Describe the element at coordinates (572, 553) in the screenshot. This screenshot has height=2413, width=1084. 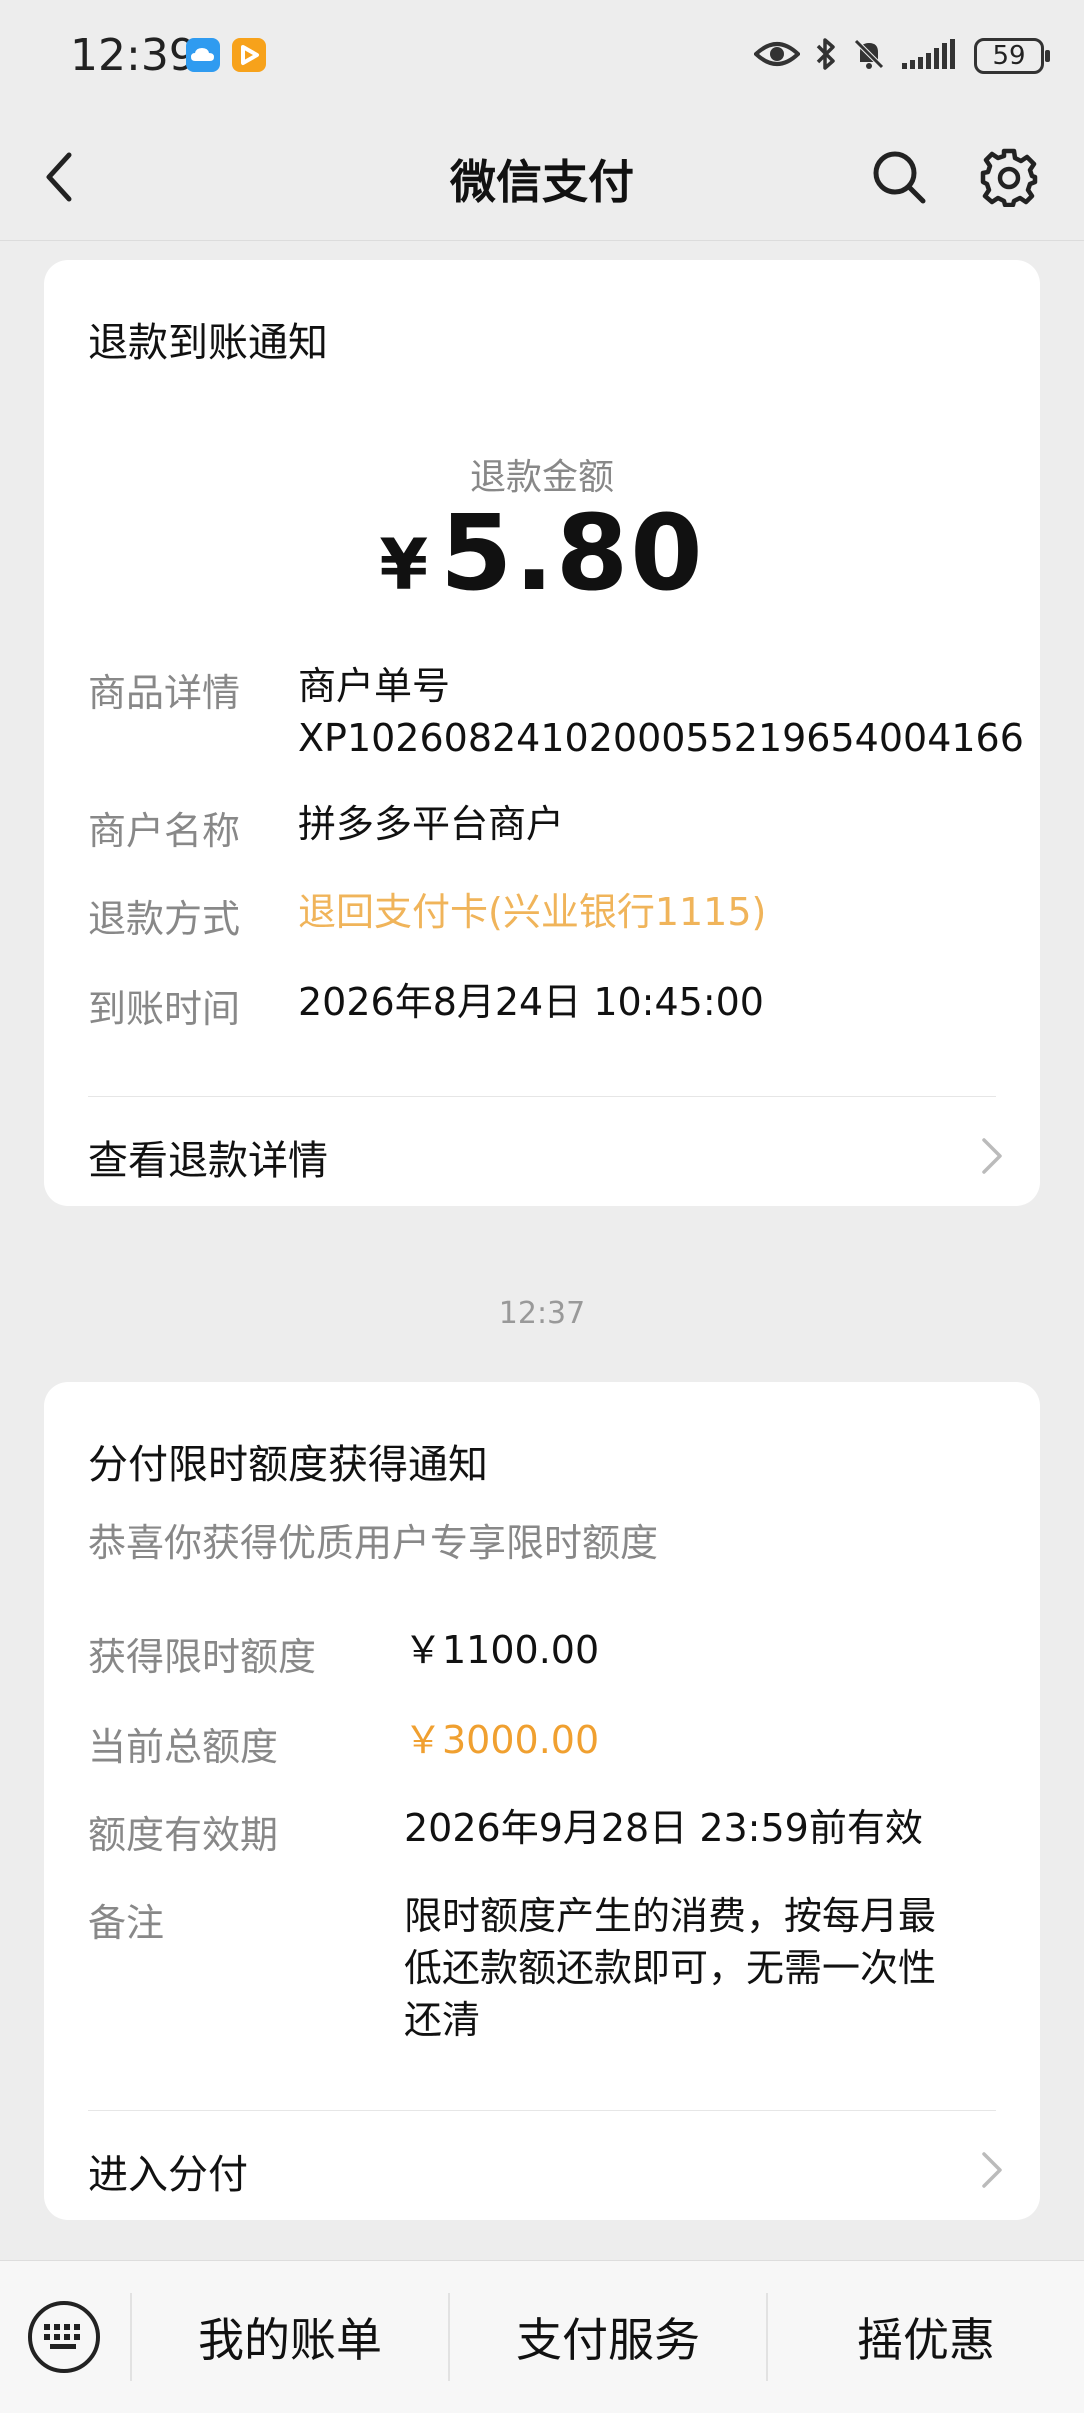
I see `refund-amount-value: 5.80` at that location.